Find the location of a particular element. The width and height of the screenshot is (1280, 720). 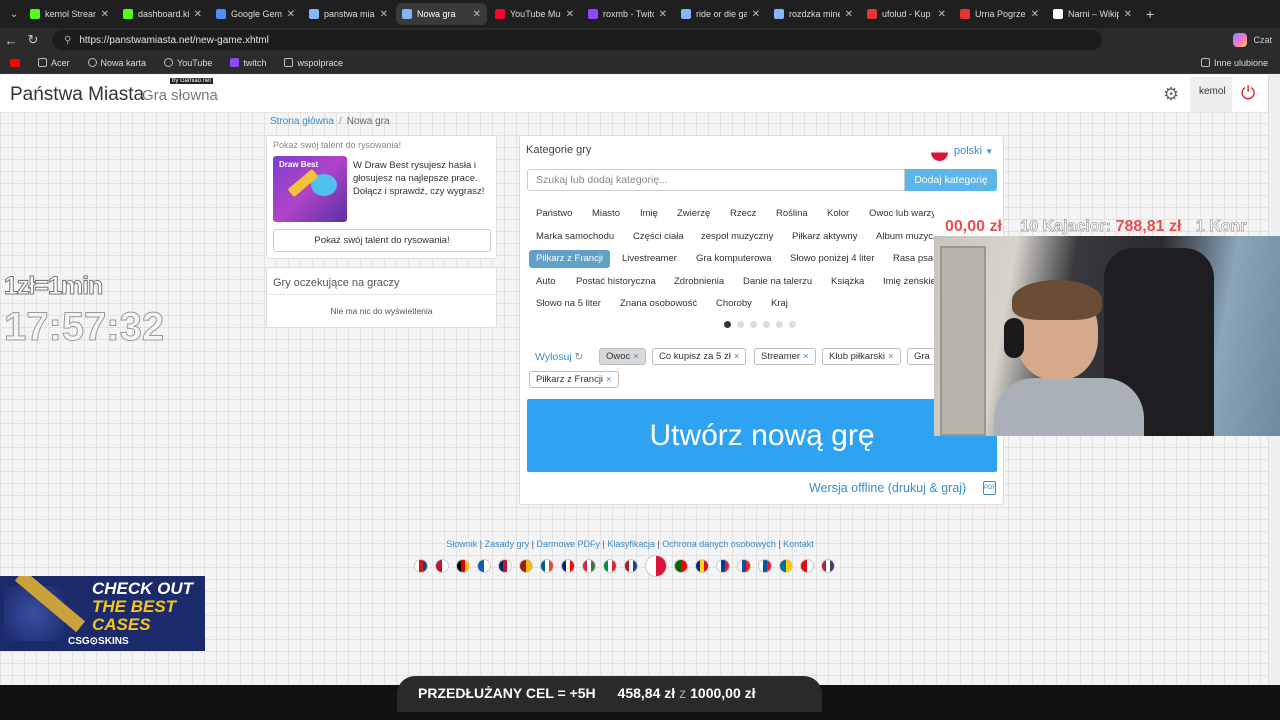

stream-rate-overlay: 1zł=1min is located at coordinates (53, 286).